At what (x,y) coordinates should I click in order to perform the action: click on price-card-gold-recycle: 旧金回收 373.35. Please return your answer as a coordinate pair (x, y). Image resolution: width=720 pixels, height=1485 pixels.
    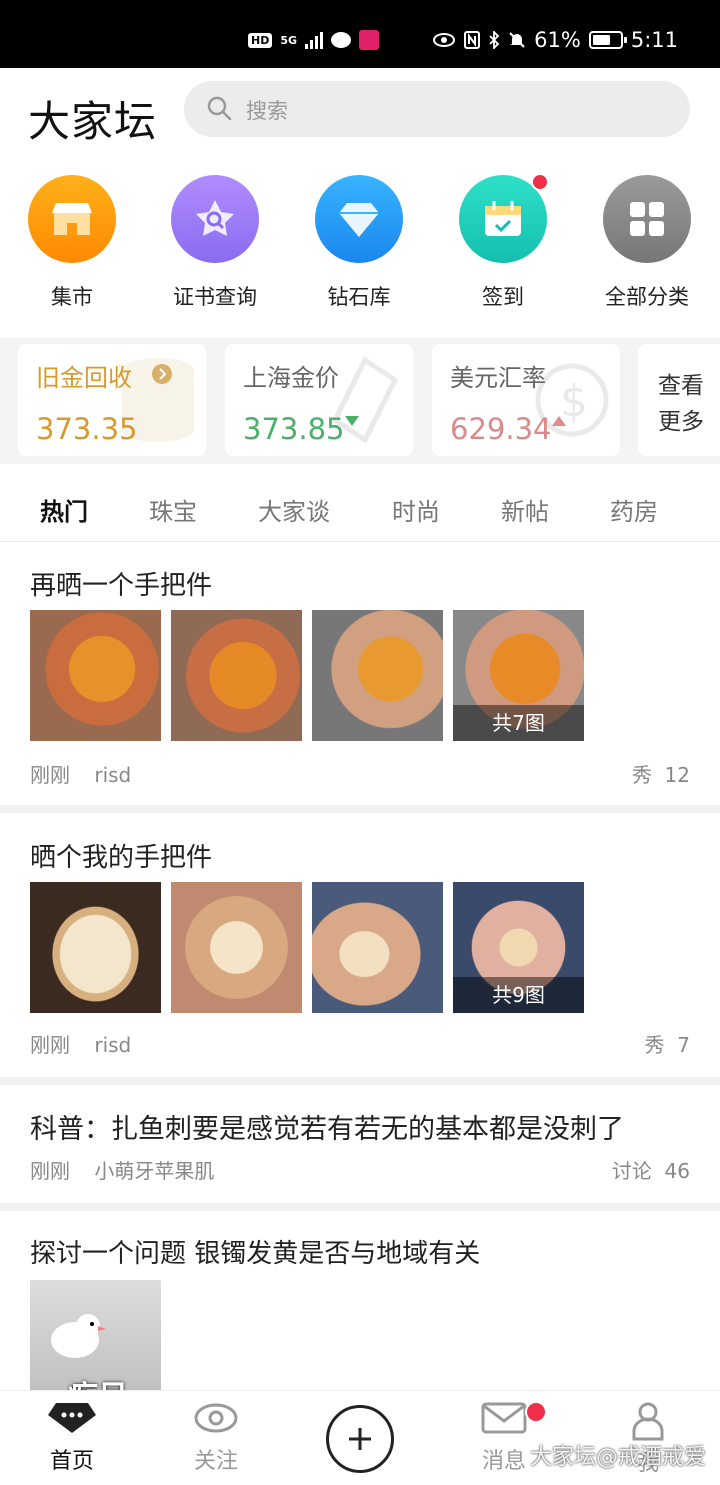
    Looking at the image, I should click on (112, 400).